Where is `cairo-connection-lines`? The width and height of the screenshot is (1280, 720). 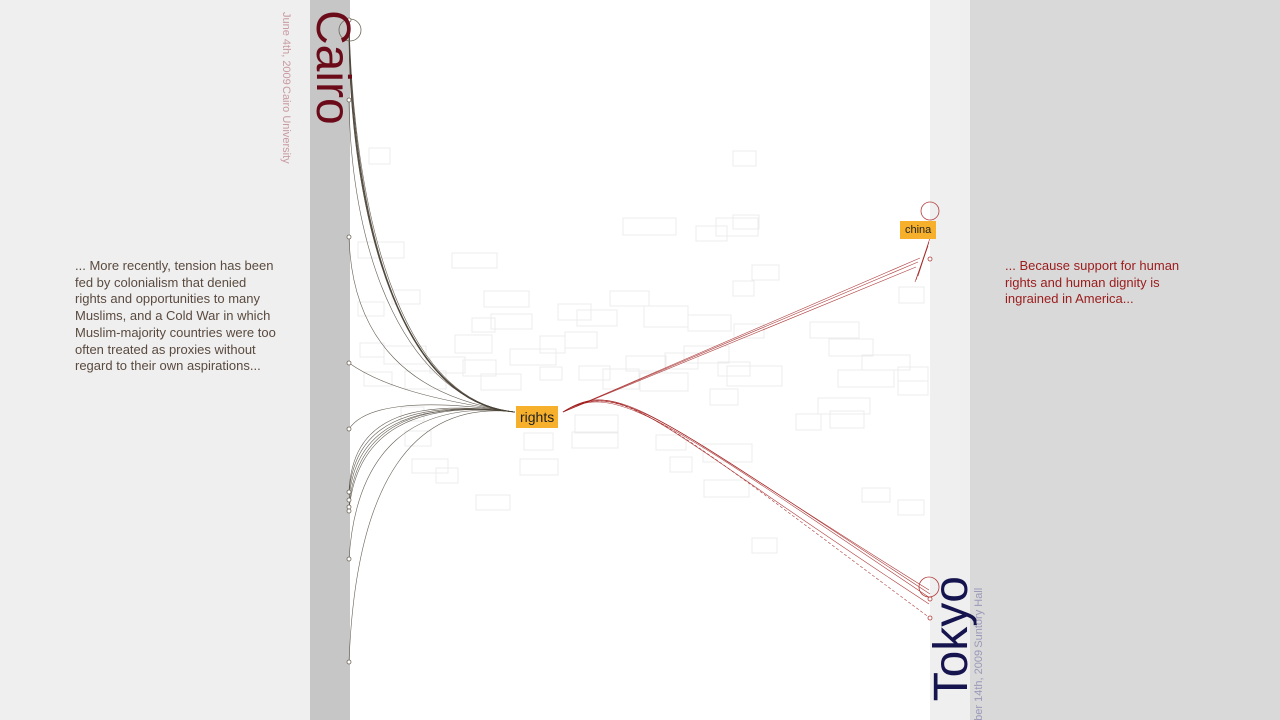
cairo-connection-lines is located at coordinates (432, 340).